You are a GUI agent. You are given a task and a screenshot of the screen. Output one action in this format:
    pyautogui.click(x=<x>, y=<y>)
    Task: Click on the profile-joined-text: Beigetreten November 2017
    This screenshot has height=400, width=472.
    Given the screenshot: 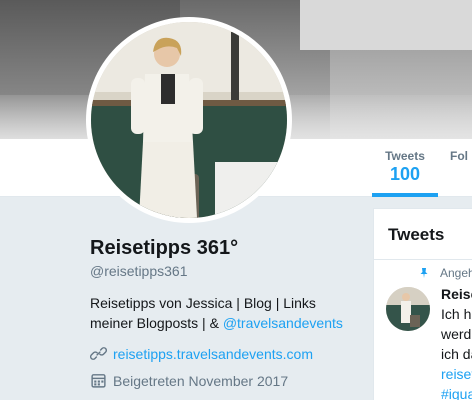 What is the action you would take?
    pyautogui.click(x=201, y=380)
    